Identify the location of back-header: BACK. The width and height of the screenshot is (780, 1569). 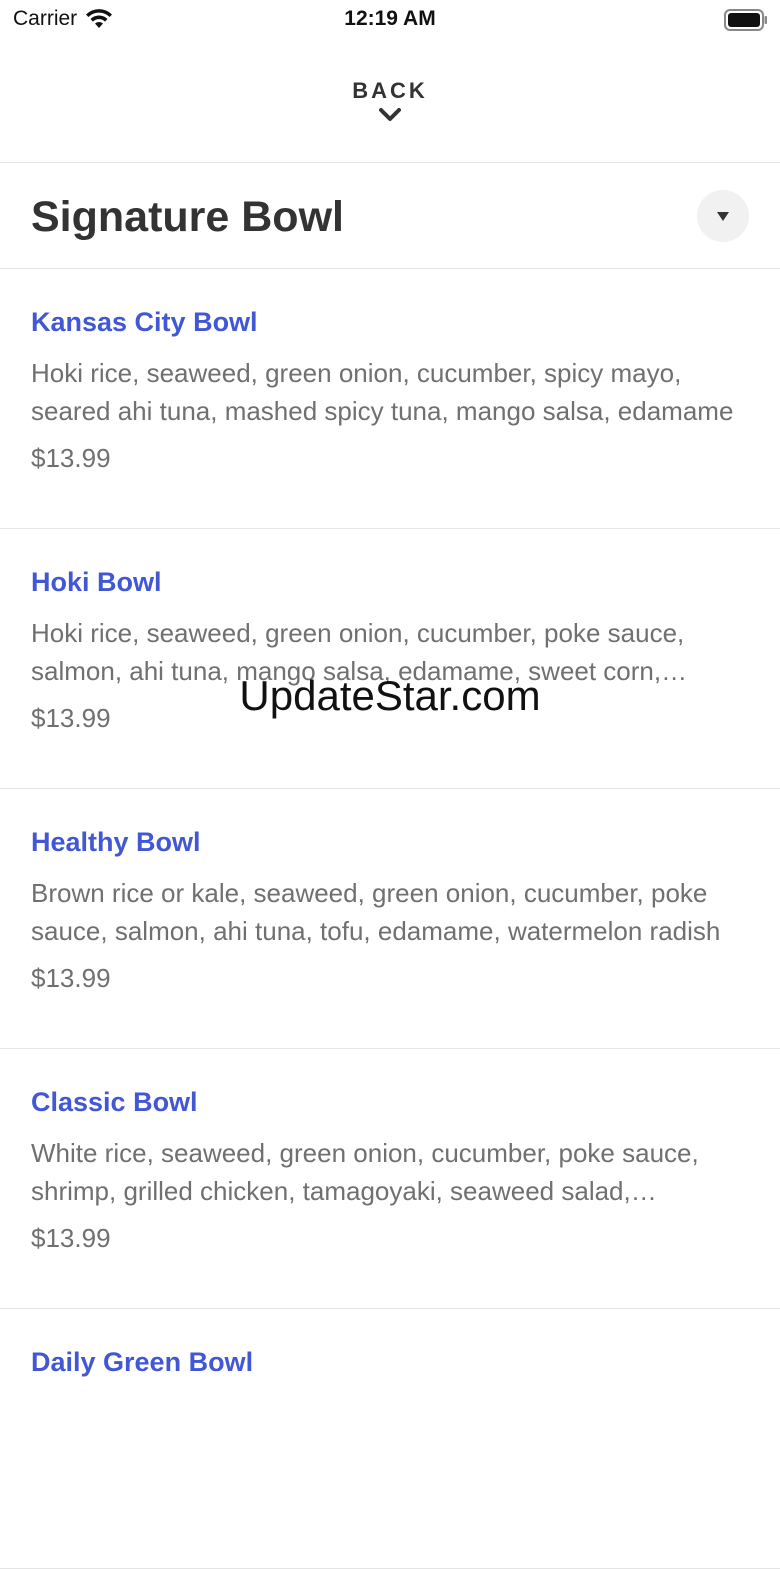
(390, 116).